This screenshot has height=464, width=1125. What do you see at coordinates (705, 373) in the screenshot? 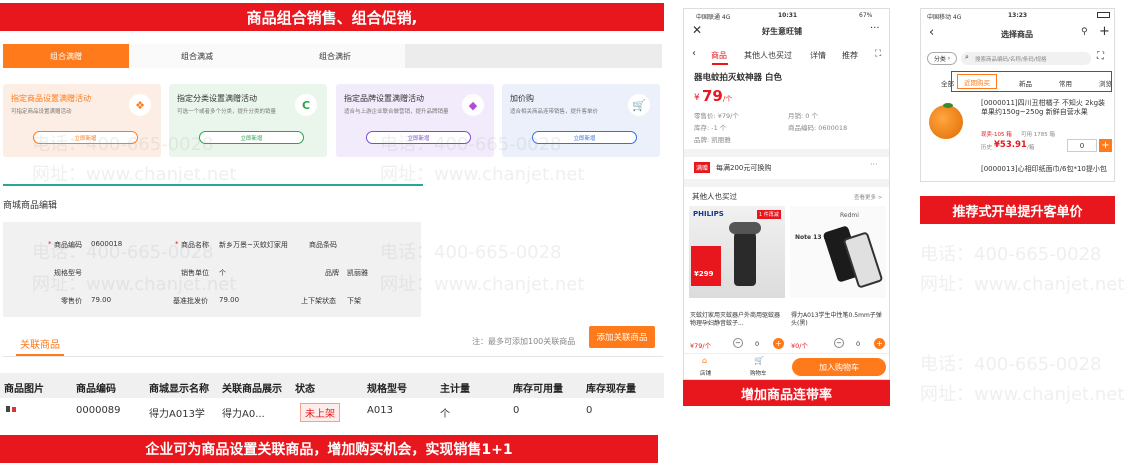
I see `nav-store: 店铺` at bounding box center [705, 373].